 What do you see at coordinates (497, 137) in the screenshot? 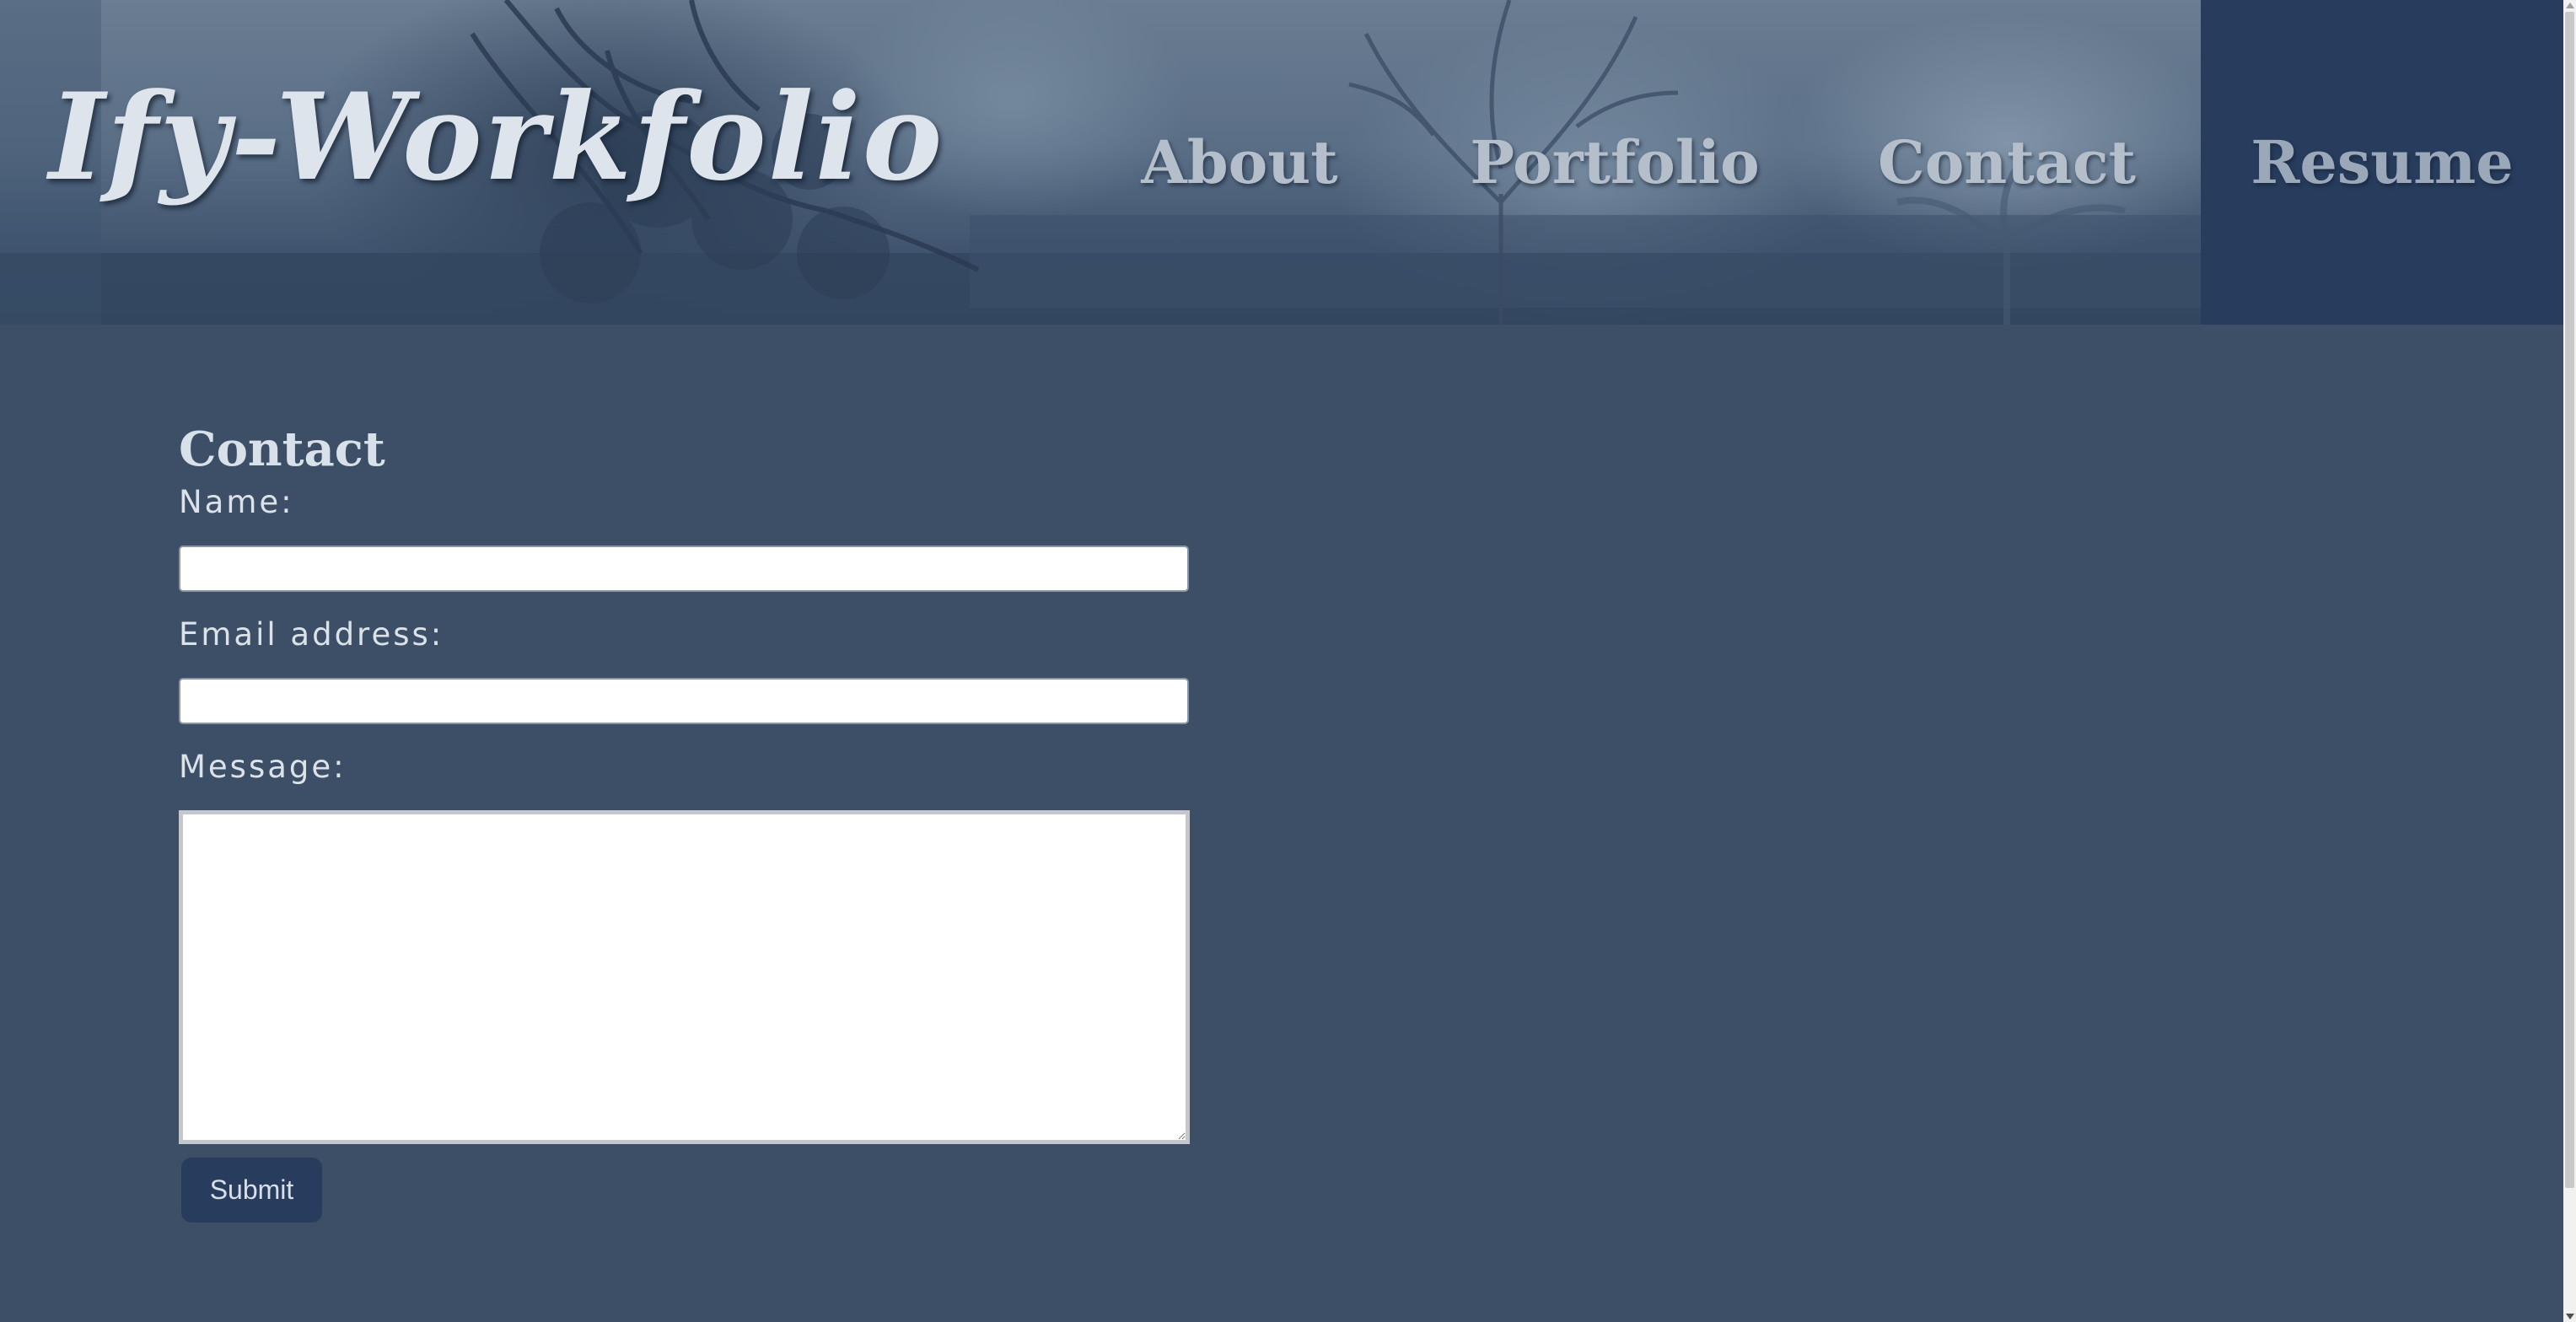
I see `site-logo-text: Ify-Workfolio` at bounding box center [497, 137].